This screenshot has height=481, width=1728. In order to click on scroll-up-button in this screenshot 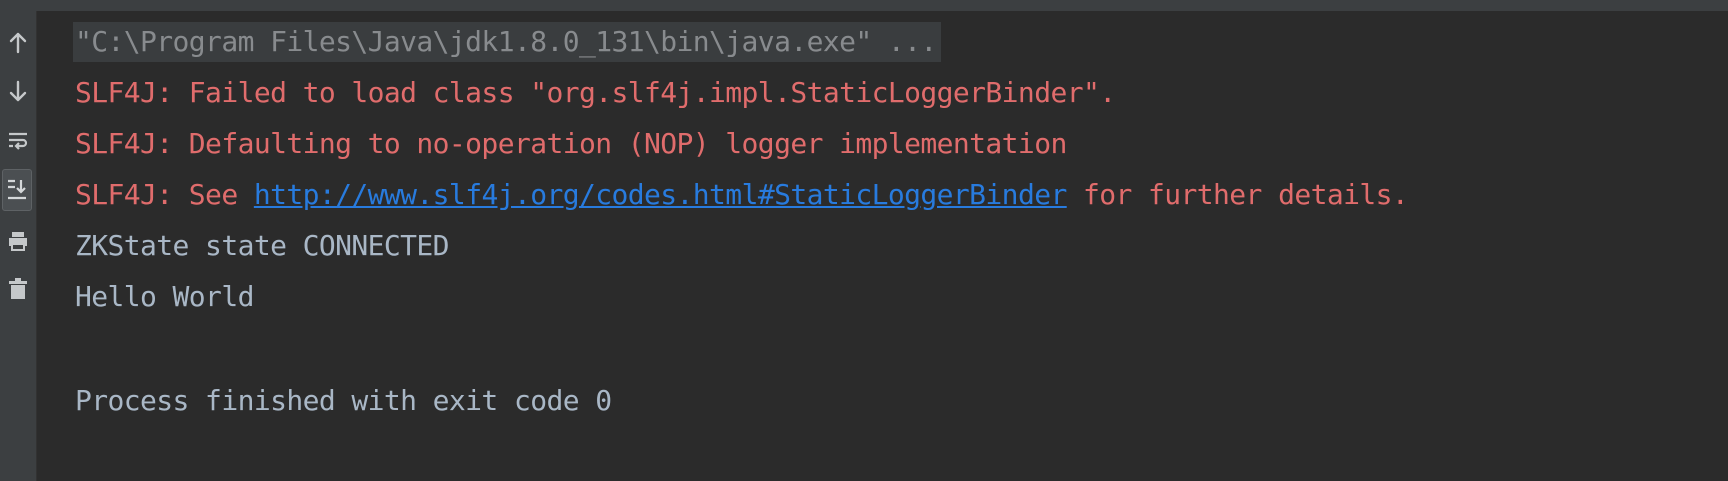, I will do `click(18, 43)`.